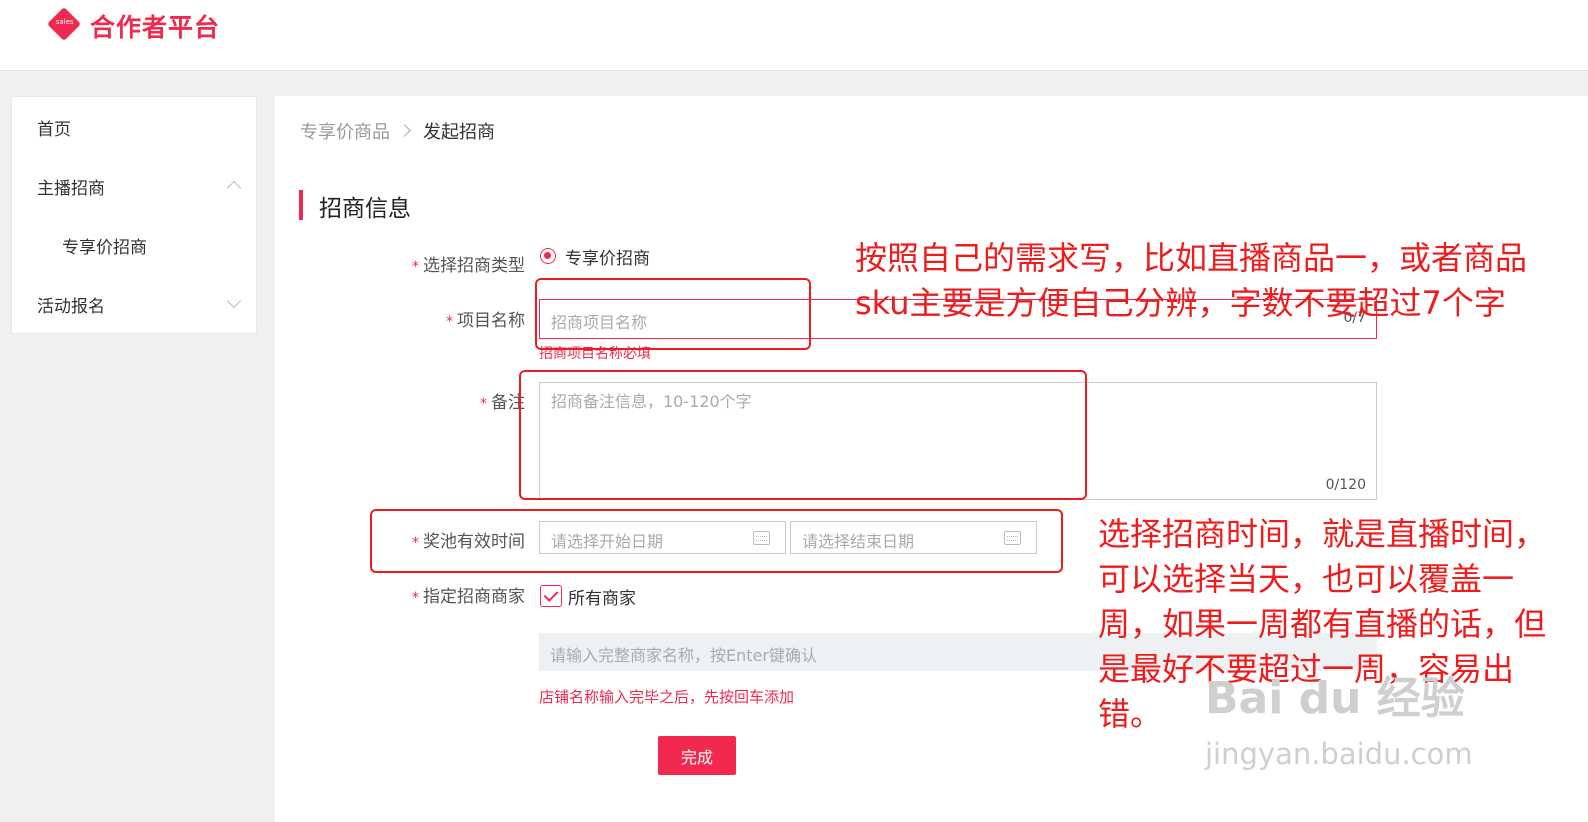  I want to click on chevron-right-icon, so click(404, 130).